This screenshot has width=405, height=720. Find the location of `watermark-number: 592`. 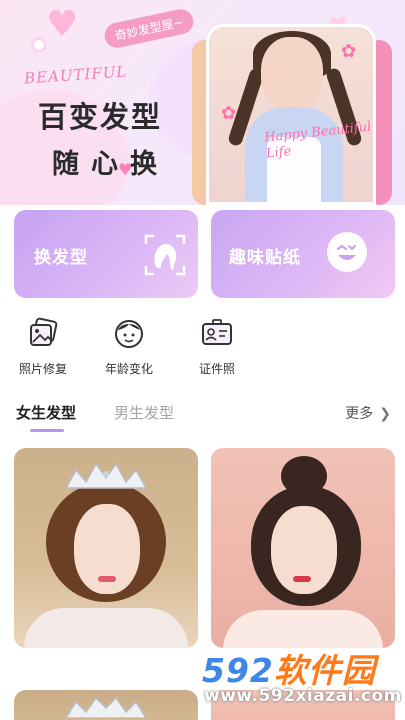

watermark-number: 592 is located at coordinates (238, 670).